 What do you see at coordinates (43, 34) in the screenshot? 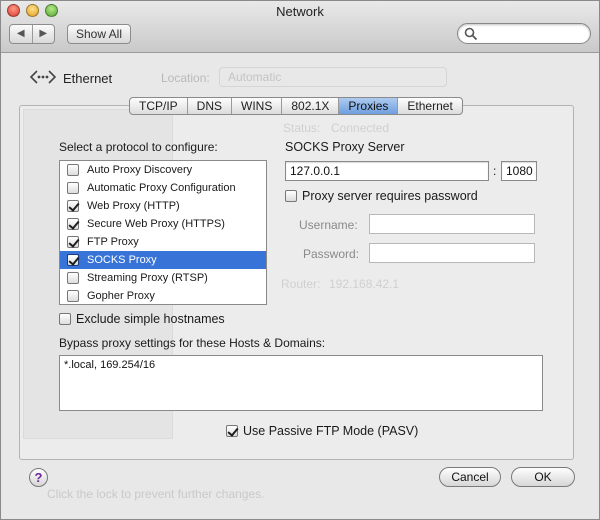
I see `forward-button: ▶` at bounding box center [43, 34].